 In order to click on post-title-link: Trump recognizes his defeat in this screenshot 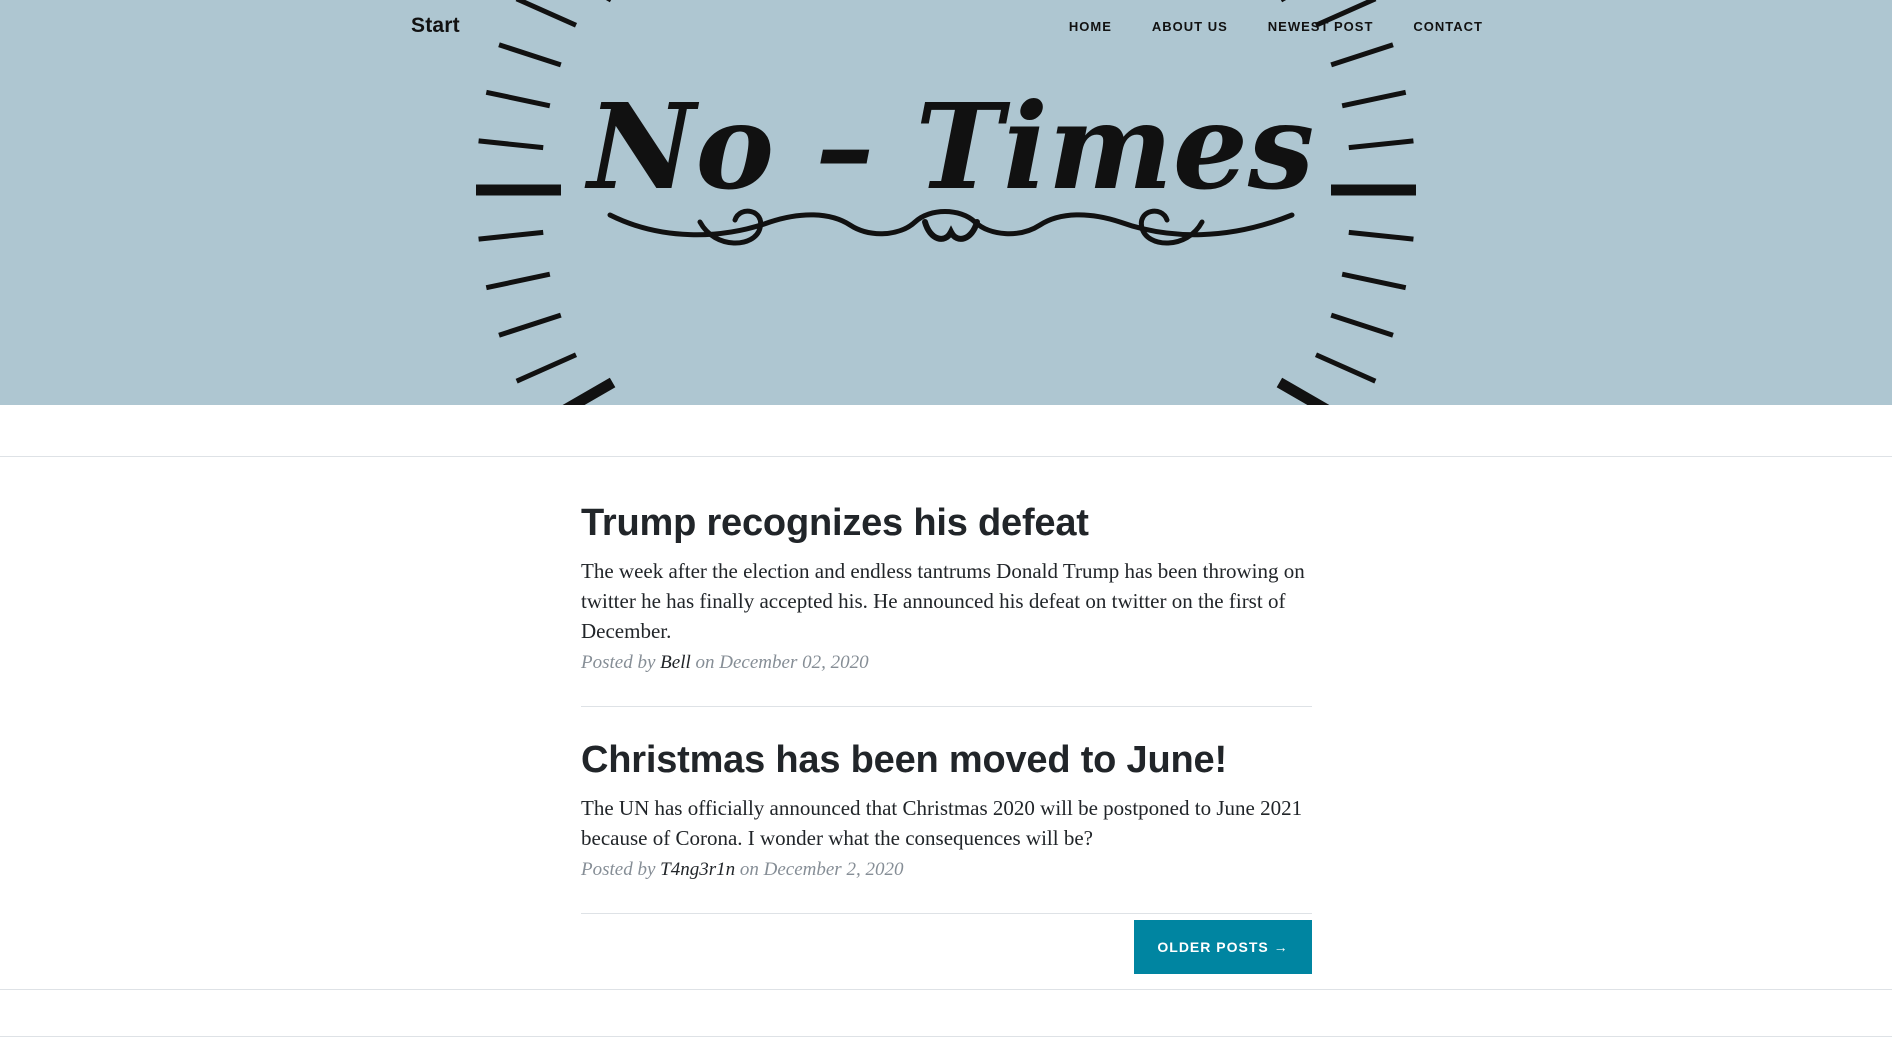, I will do `click(946, 523)`.